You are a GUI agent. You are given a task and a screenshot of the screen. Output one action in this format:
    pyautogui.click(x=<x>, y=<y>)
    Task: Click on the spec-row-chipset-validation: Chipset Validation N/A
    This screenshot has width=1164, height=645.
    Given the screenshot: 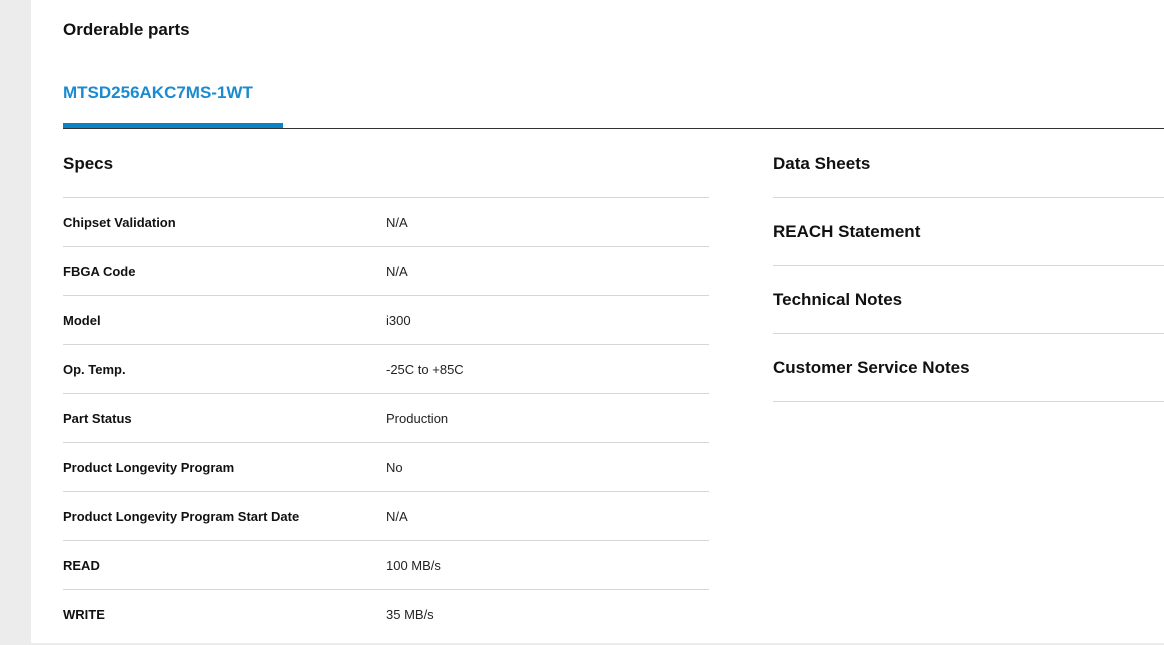 What is the action you would take?
    pyautogui.click(x=386, y=222)
    